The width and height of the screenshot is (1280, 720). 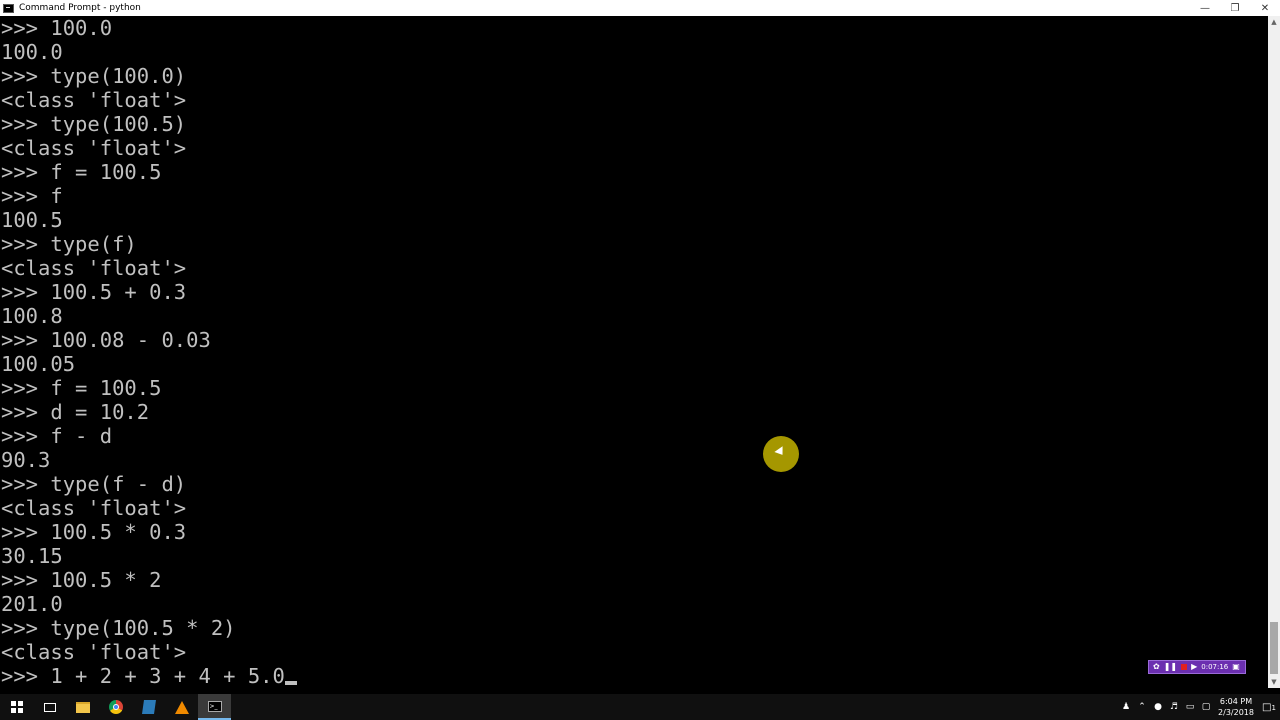 What do you see at coordinates (634, 676) in the screenshot?
I see `console-input-line: >>> 1 + 2 + 3 + 4 + 5.0` at bounding box center [634, 676].